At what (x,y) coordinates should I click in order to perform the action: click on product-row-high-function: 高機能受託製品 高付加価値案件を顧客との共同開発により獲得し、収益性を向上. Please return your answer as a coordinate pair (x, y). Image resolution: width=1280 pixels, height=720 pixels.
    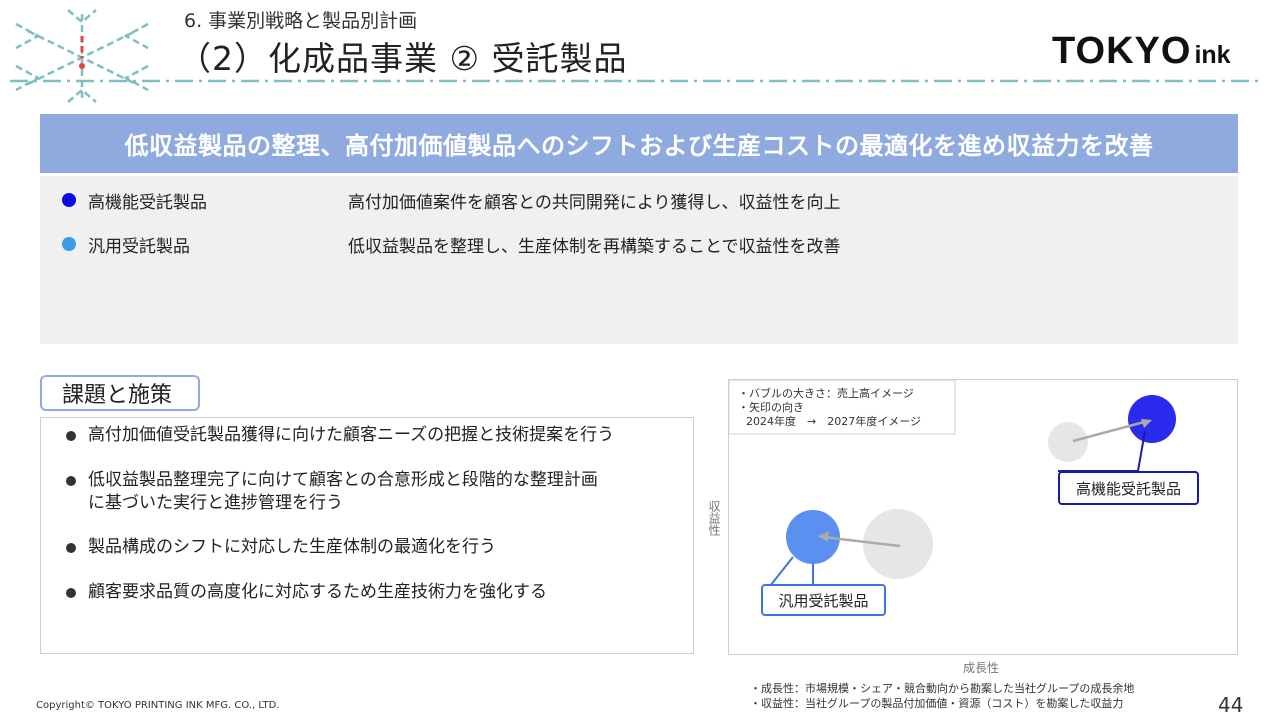
    Looking at the image, I should click on (451, 200).